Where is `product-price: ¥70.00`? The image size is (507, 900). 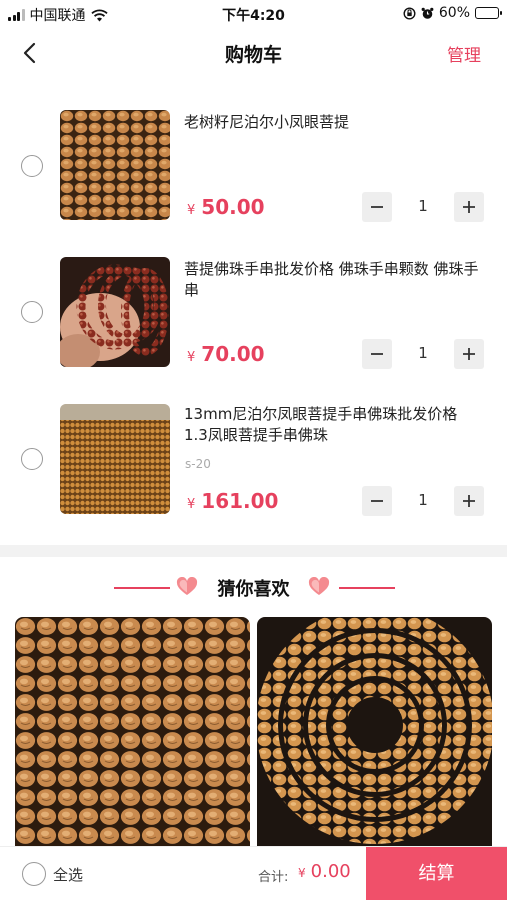
product-price: ¥70.00 is located at coordinates (226, 354).